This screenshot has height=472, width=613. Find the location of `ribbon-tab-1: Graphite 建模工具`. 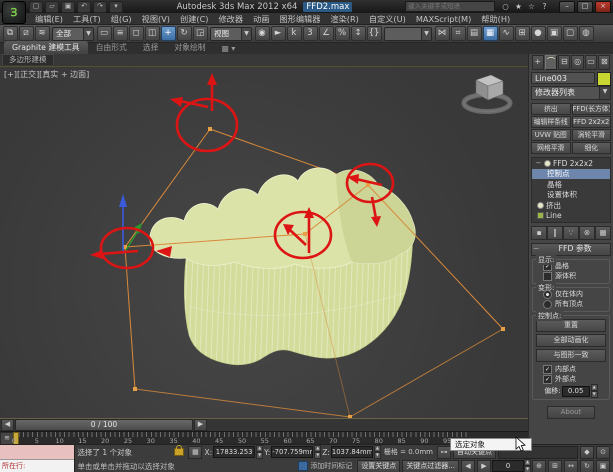

ribbon-tab-1: Graphite 建模工具 is located at coordinates (46, 47).